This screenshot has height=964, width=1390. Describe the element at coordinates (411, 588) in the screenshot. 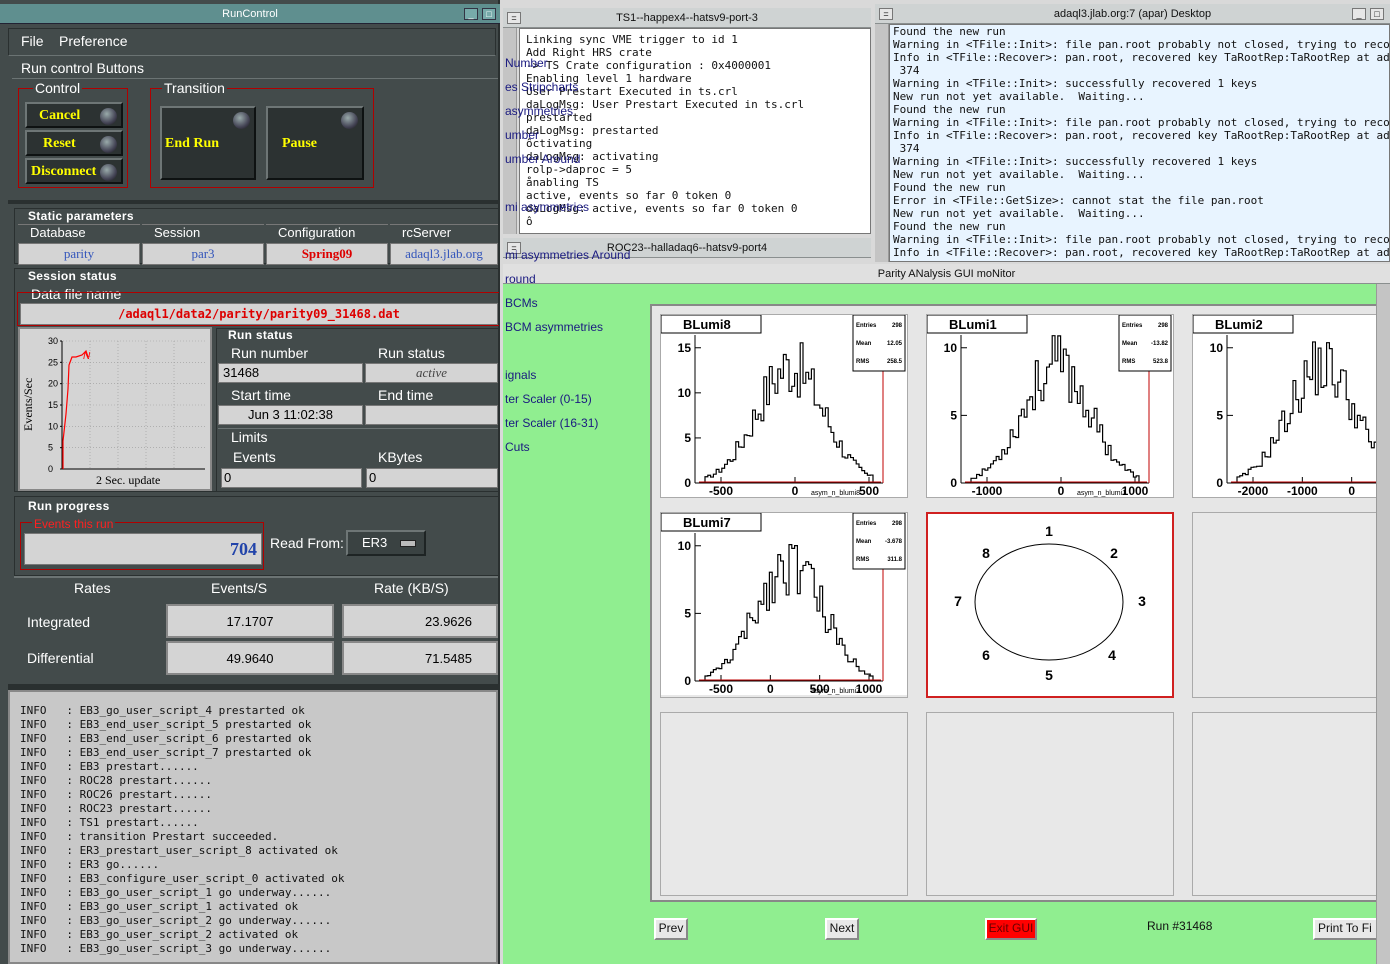

I see `rate-kbs-header: Rate (KB/S)` at that location.